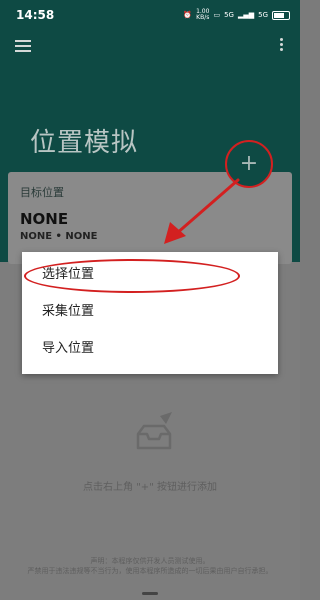  I want to click on location-card-label: 目标位置, so click(42, 192).